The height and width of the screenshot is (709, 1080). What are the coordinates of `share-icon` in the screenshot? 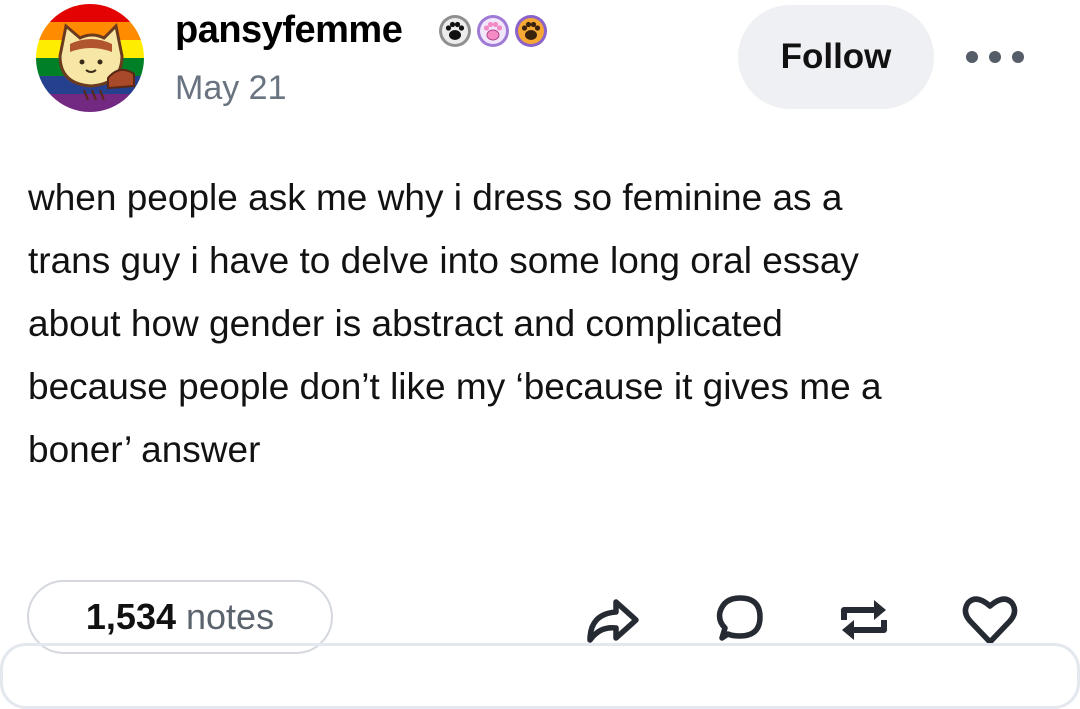 It's located at (613, 621).